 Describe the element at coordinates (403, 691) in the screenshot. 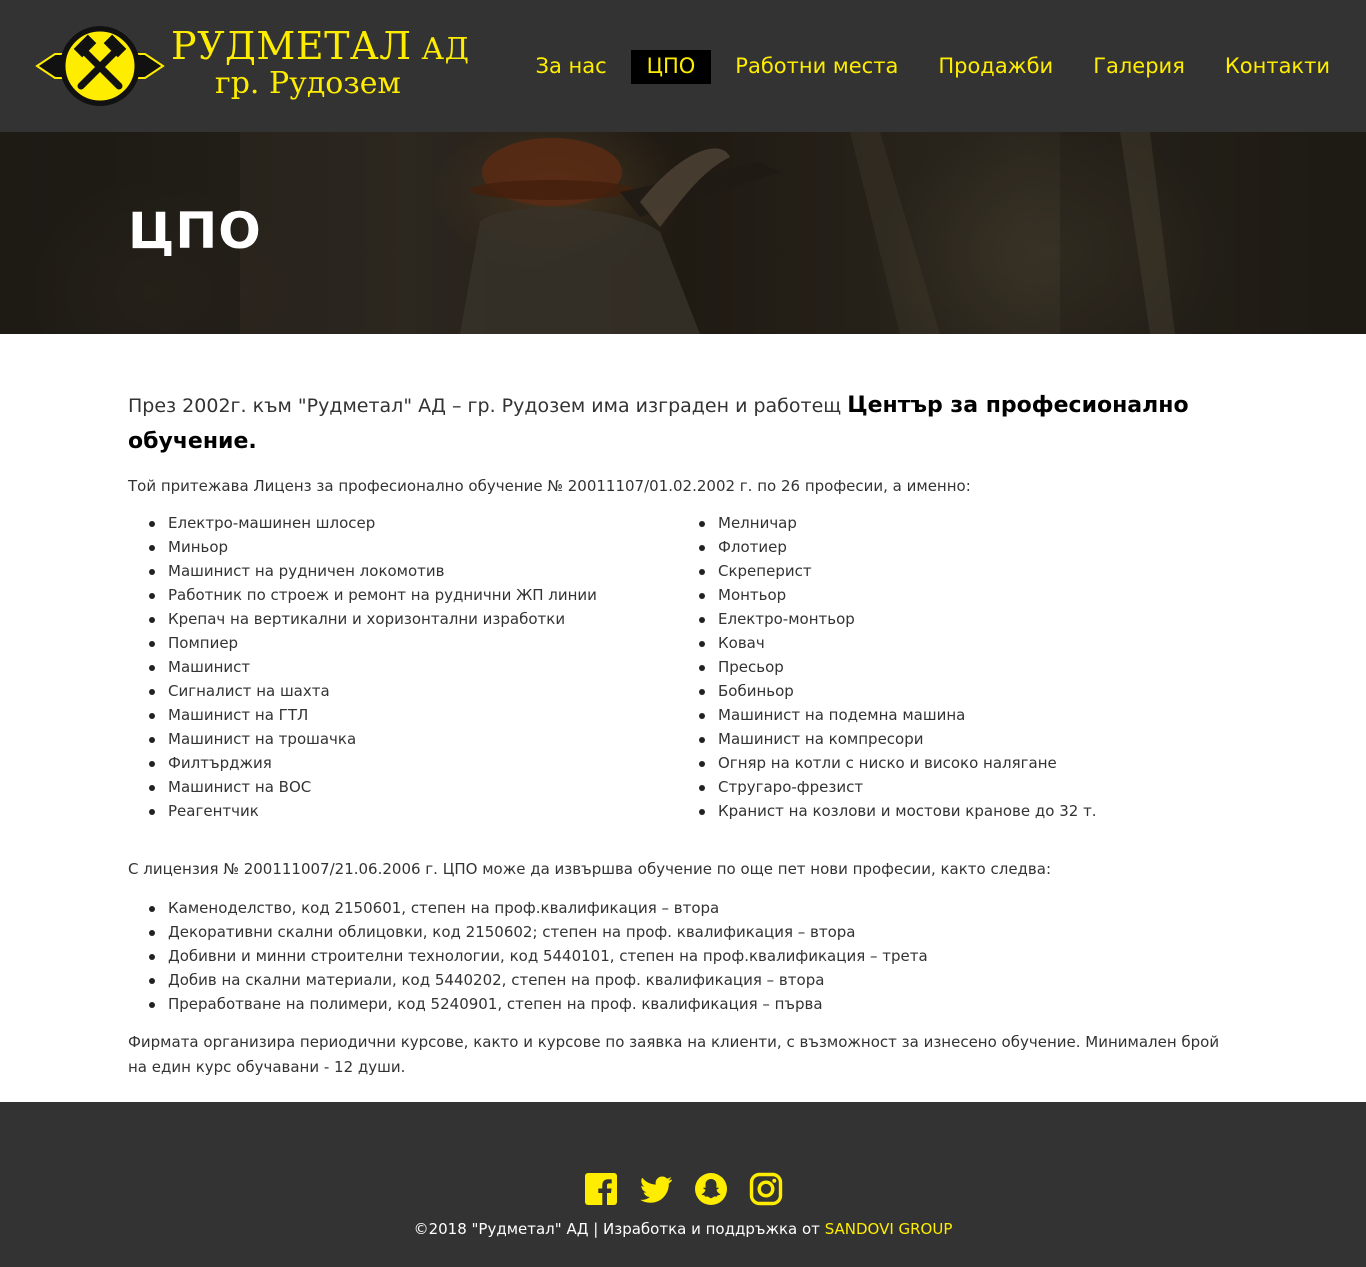

I see `list-item: Сигналист на шахта` at that location.